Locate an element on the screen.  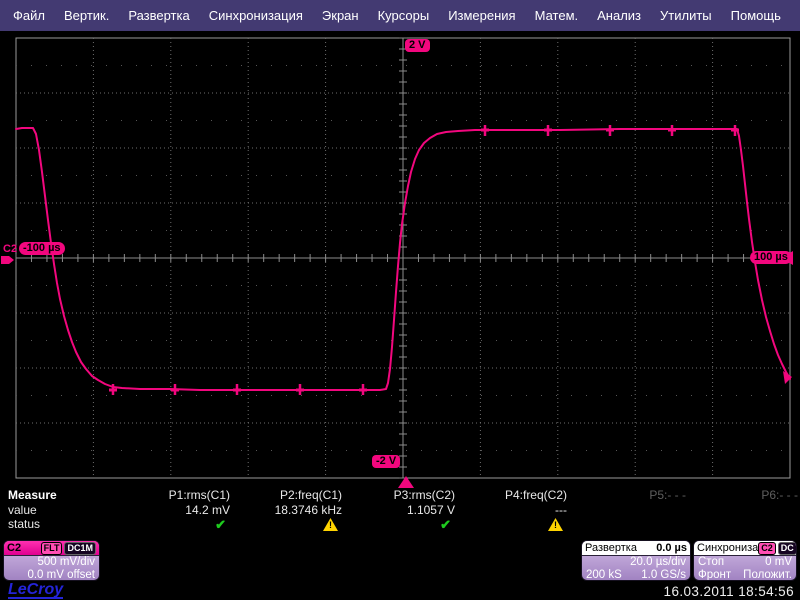
measure-p3-value: 1.1057 V is located at coordinates (430, 510).